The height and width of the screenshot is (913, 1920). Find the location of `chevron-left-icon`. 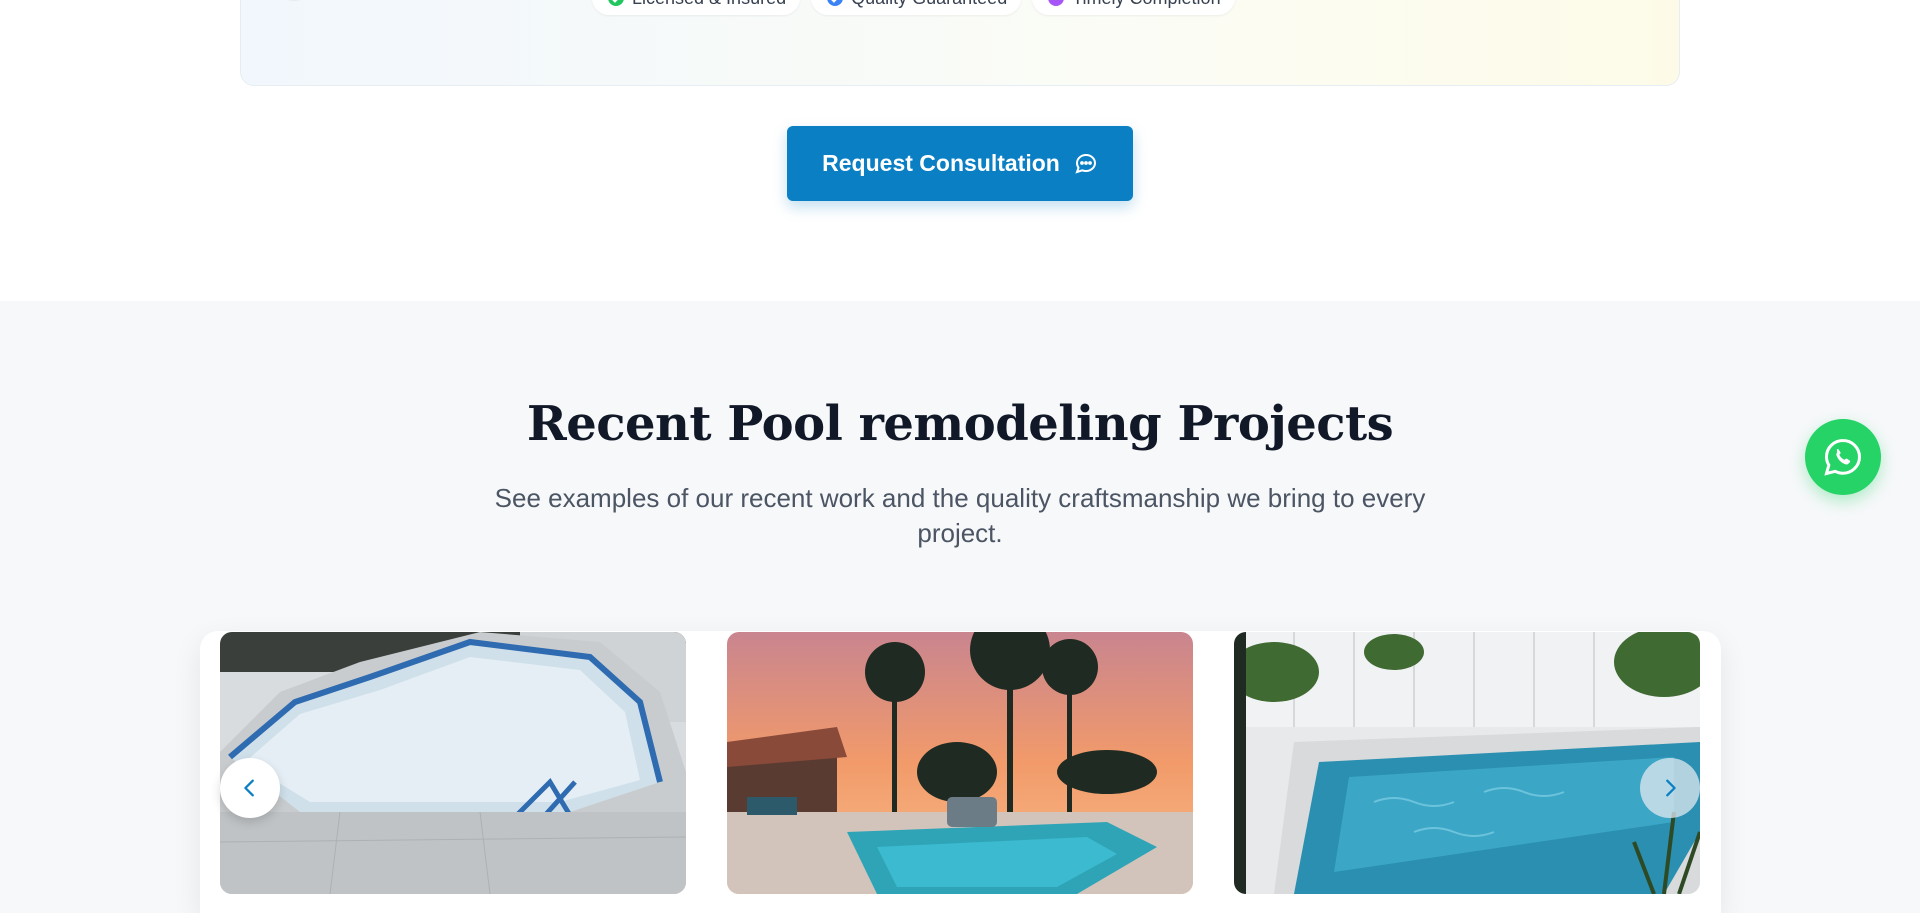

chevron-left-icon is located at coordinates (249, 788).